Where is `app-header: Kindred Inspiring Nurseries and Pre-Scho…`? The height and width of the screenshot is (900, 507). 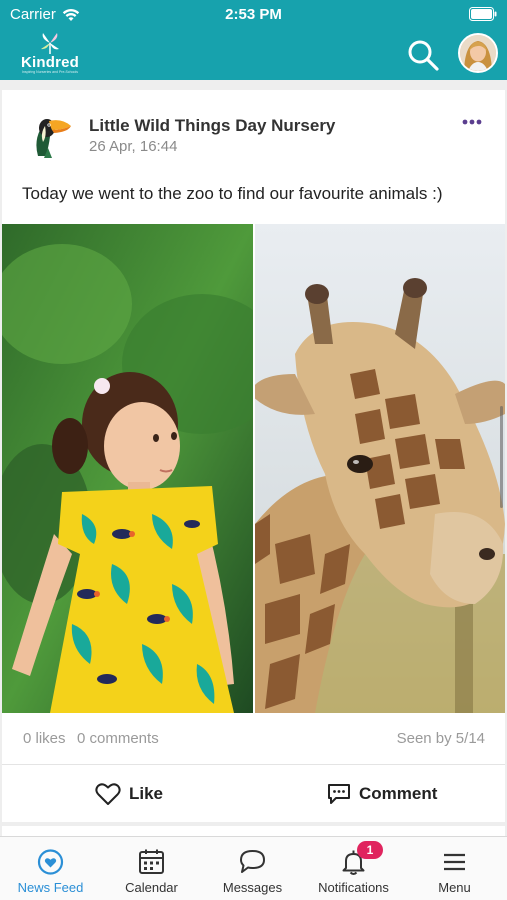
app-header: Kindred Inspiring Nurseries and Pre-Scho… is located at coordinates (253, 55).